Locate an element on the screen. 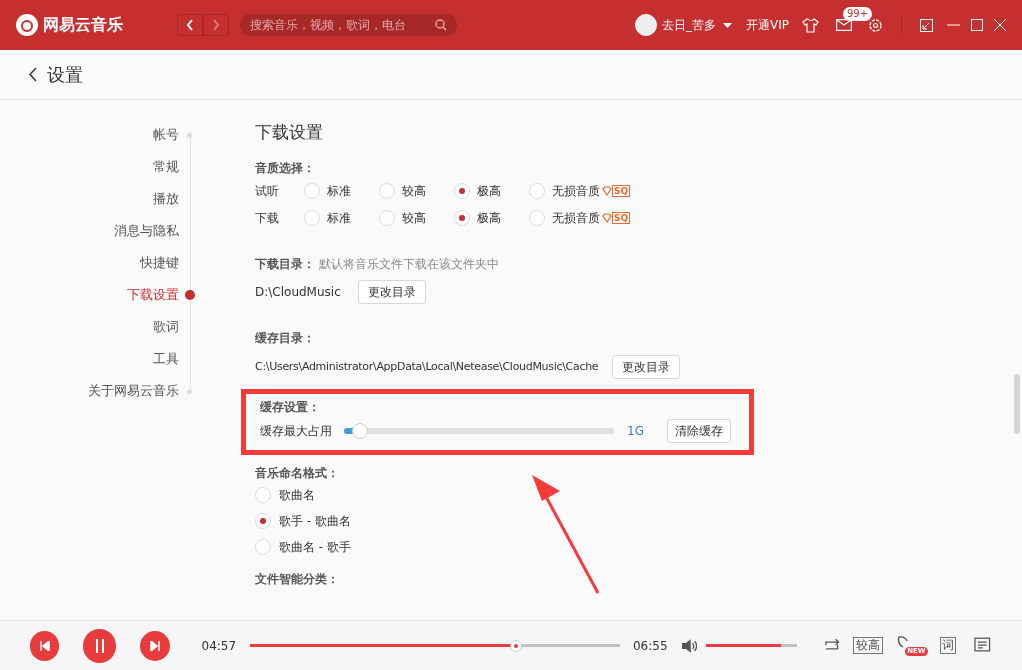 The height and width of the screenshot is (670, 1022). section-title: 下载设置 is located at coordinates (289, 131).